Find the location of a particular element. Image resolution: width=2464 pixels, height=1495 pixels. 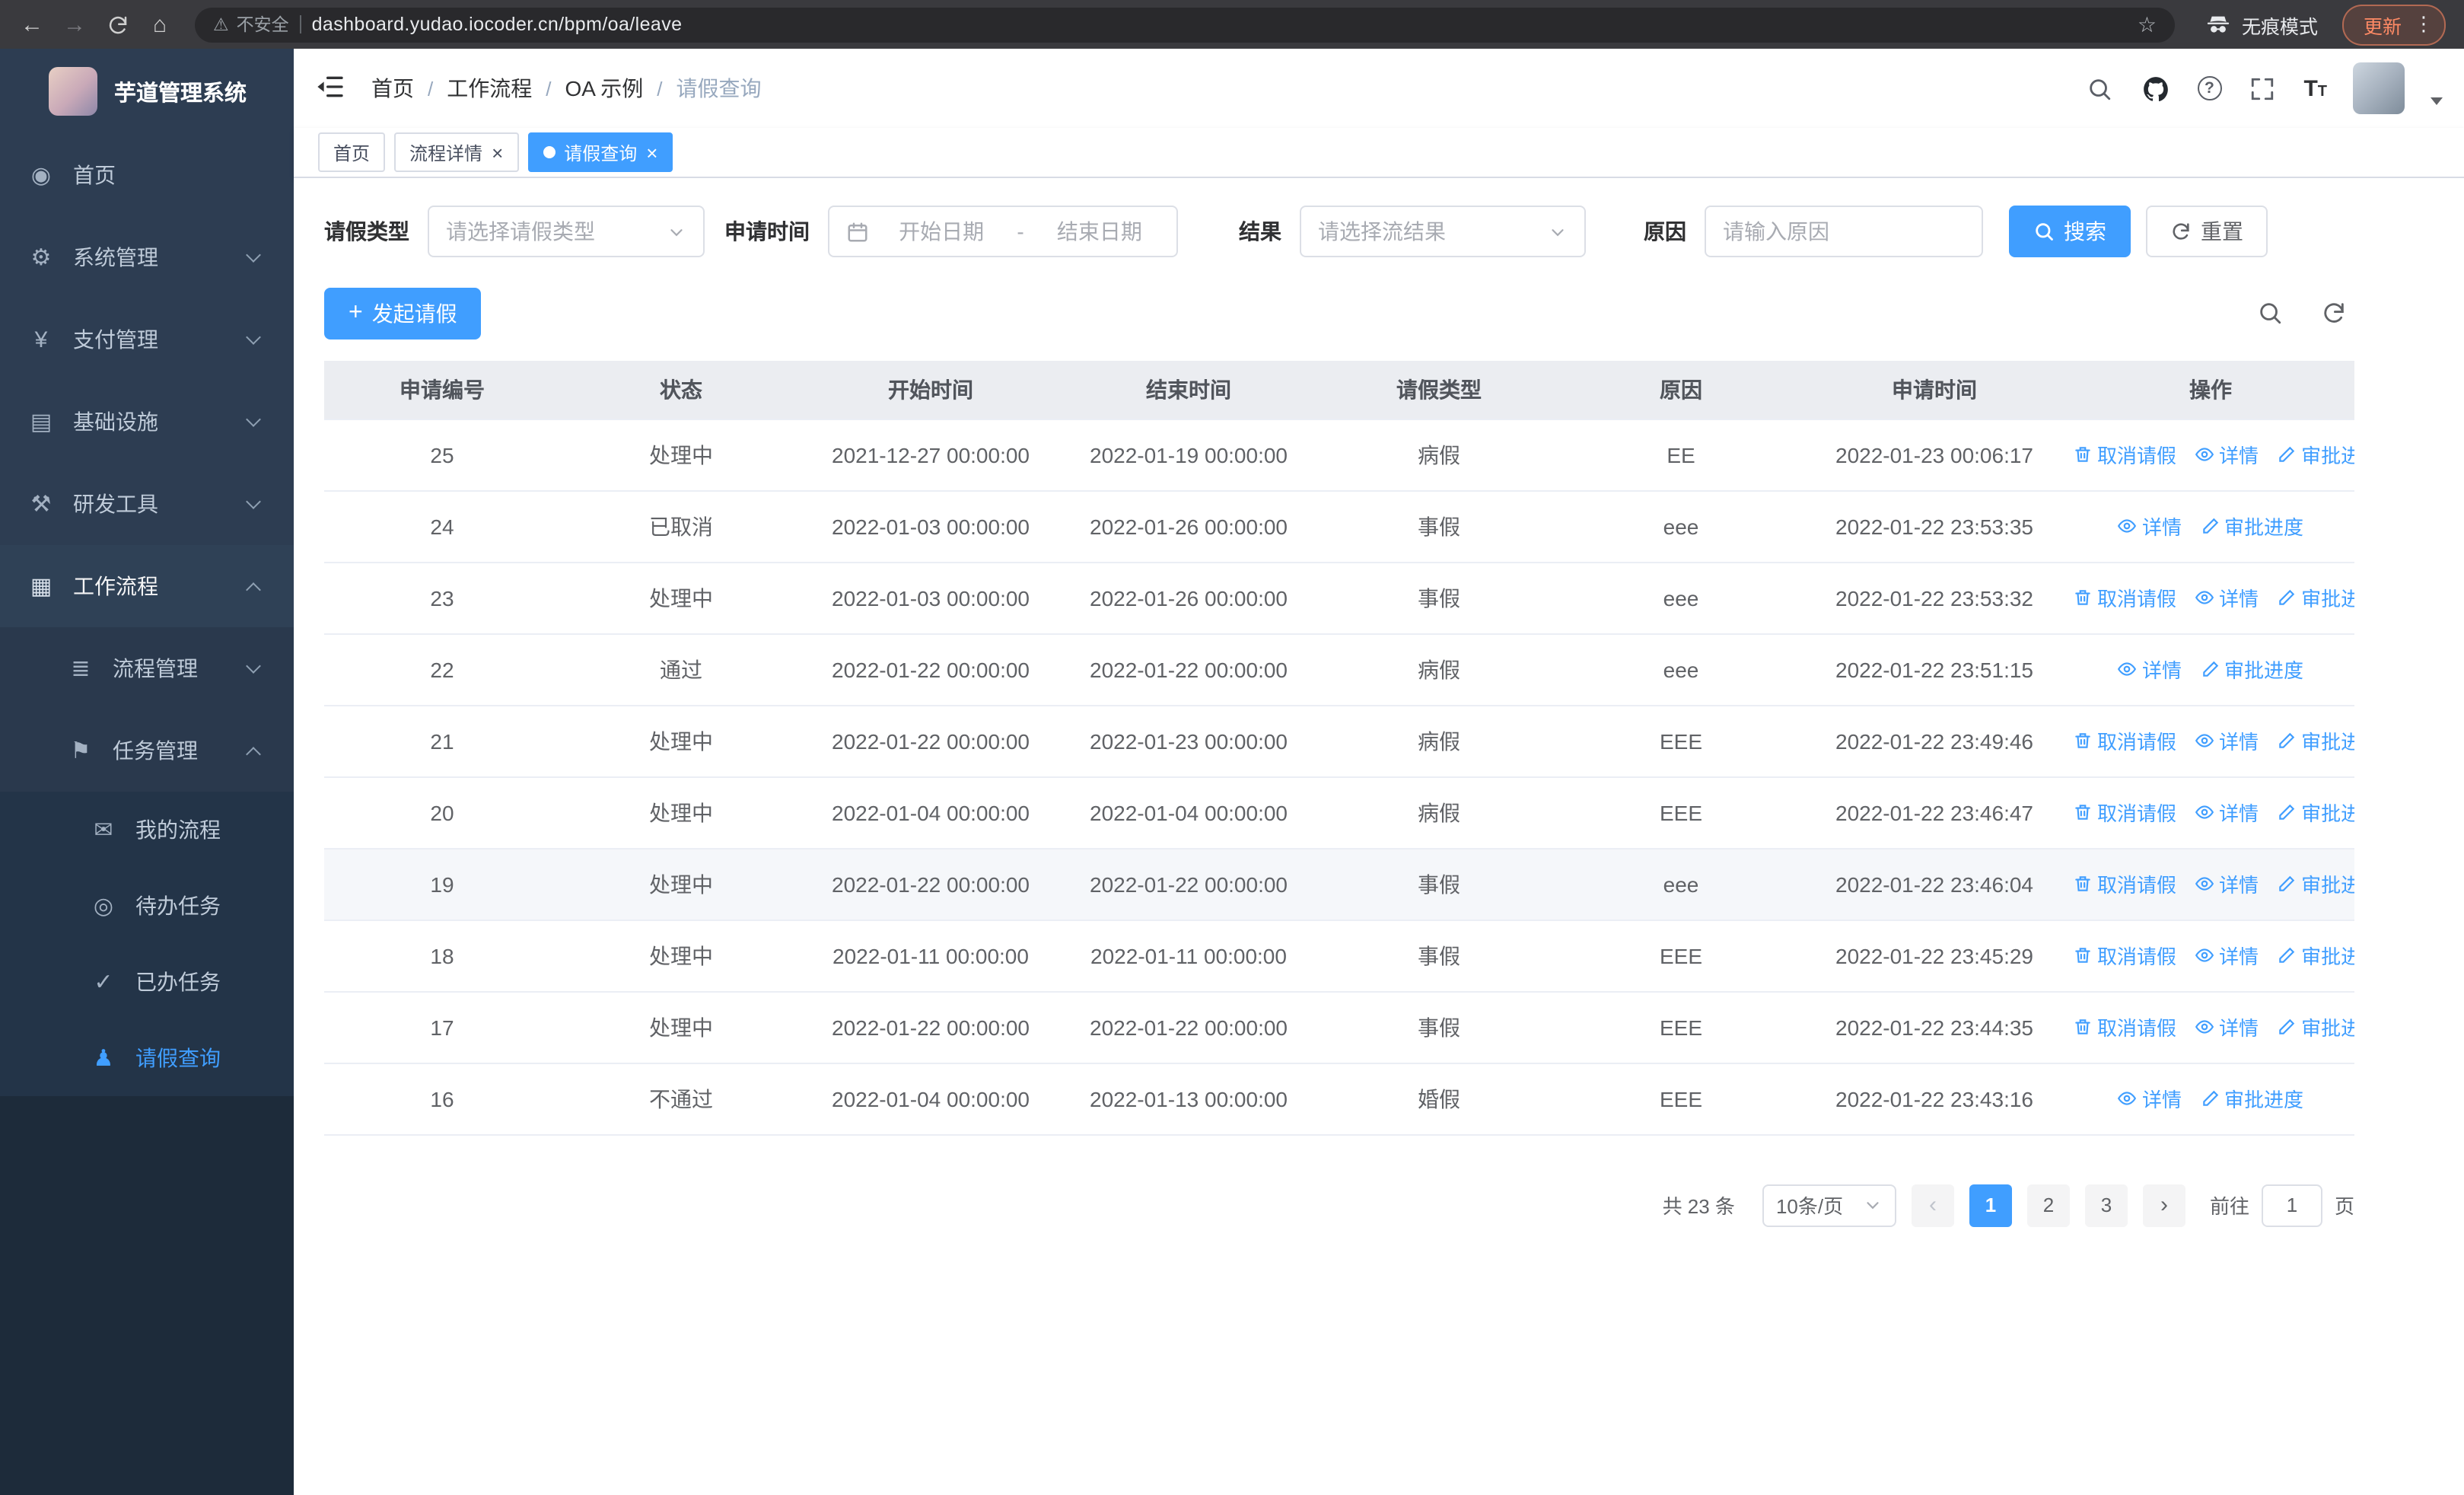

back-button: ← is located at coordinates (32, 25).